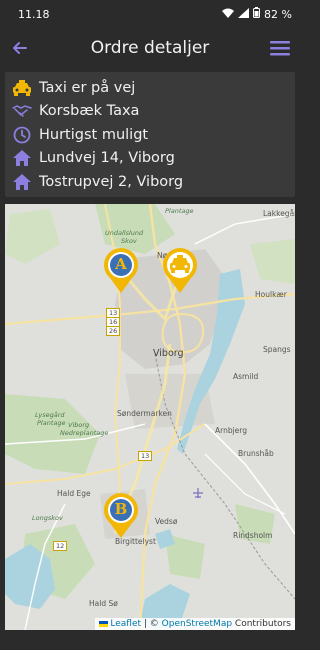 The height and width of the screenshot is (650, 320). I want to click on road-number: 12, so click(60, 546).